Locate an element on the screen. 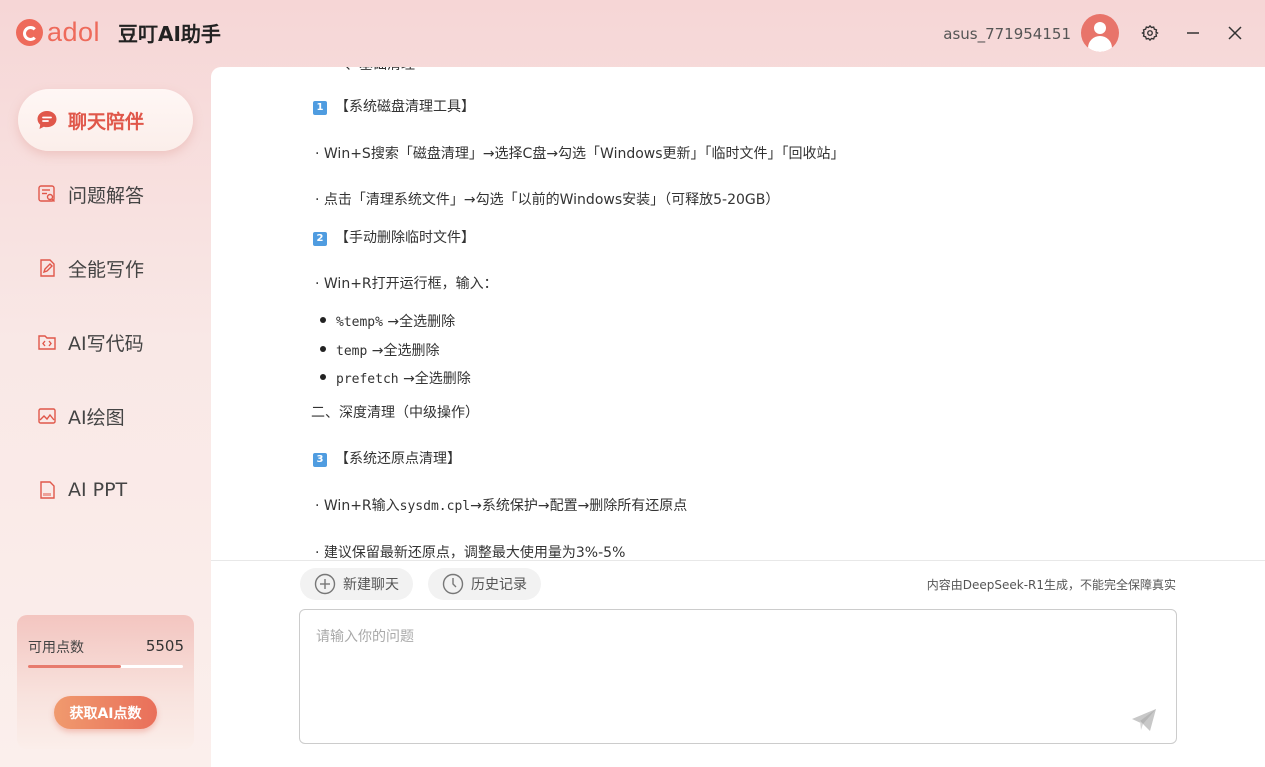 Image resolution: width=1265 pixels, height=767 pixels. section-heading: 2 【手动删除临时文件】 is located at coordinates (394, 238).